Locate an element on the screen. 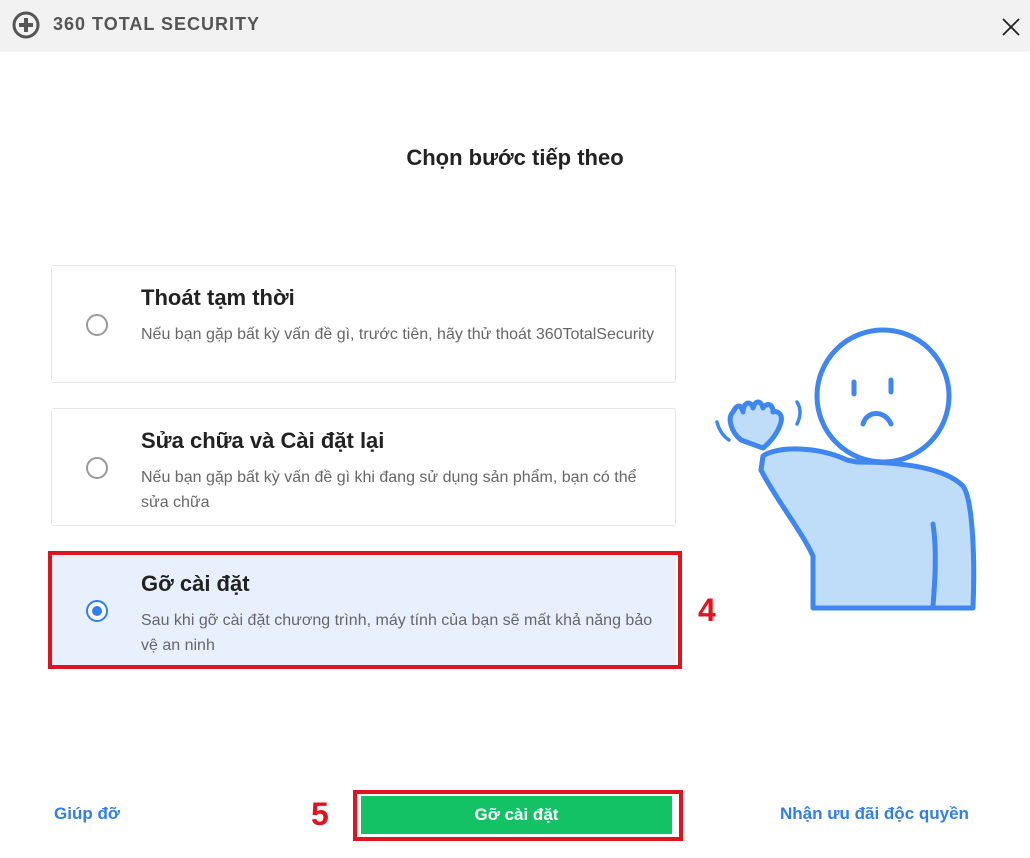 This screenshot has height=858, width=1030. plus-circle-icon is located at coordinates (26, 25).